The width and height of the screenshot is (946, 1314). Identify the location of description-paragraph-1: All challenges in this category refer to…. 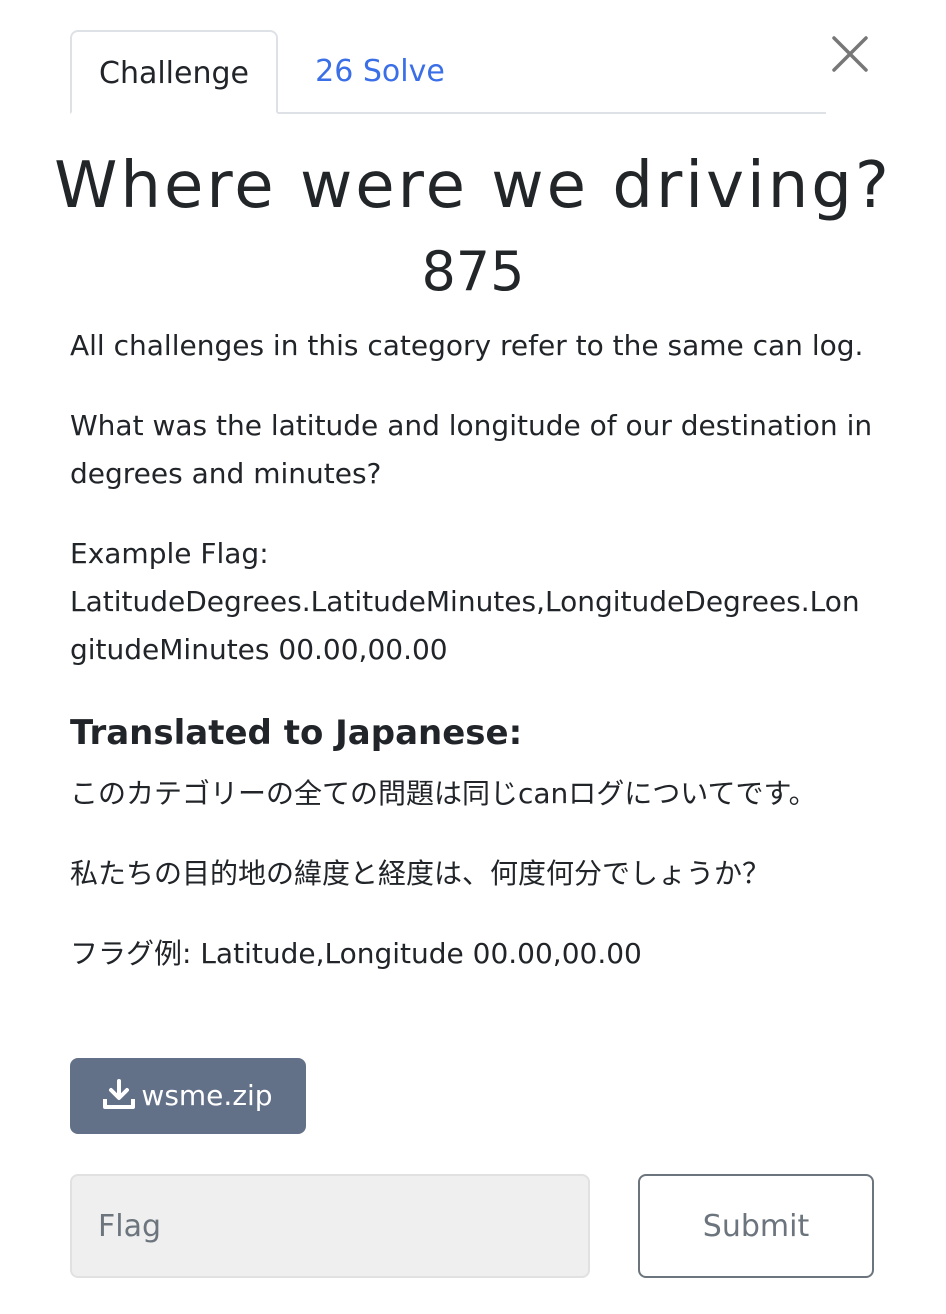
(467, 345).